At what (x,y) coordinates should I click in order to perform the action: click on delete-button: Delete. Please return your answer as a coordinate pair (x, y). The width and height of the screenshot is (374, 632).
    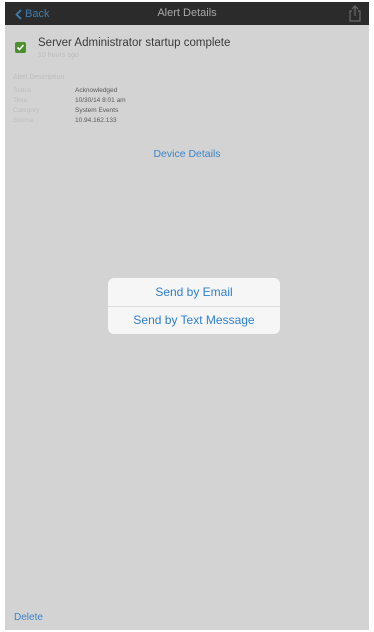
    Looking at the image, I should click on (28, 617).